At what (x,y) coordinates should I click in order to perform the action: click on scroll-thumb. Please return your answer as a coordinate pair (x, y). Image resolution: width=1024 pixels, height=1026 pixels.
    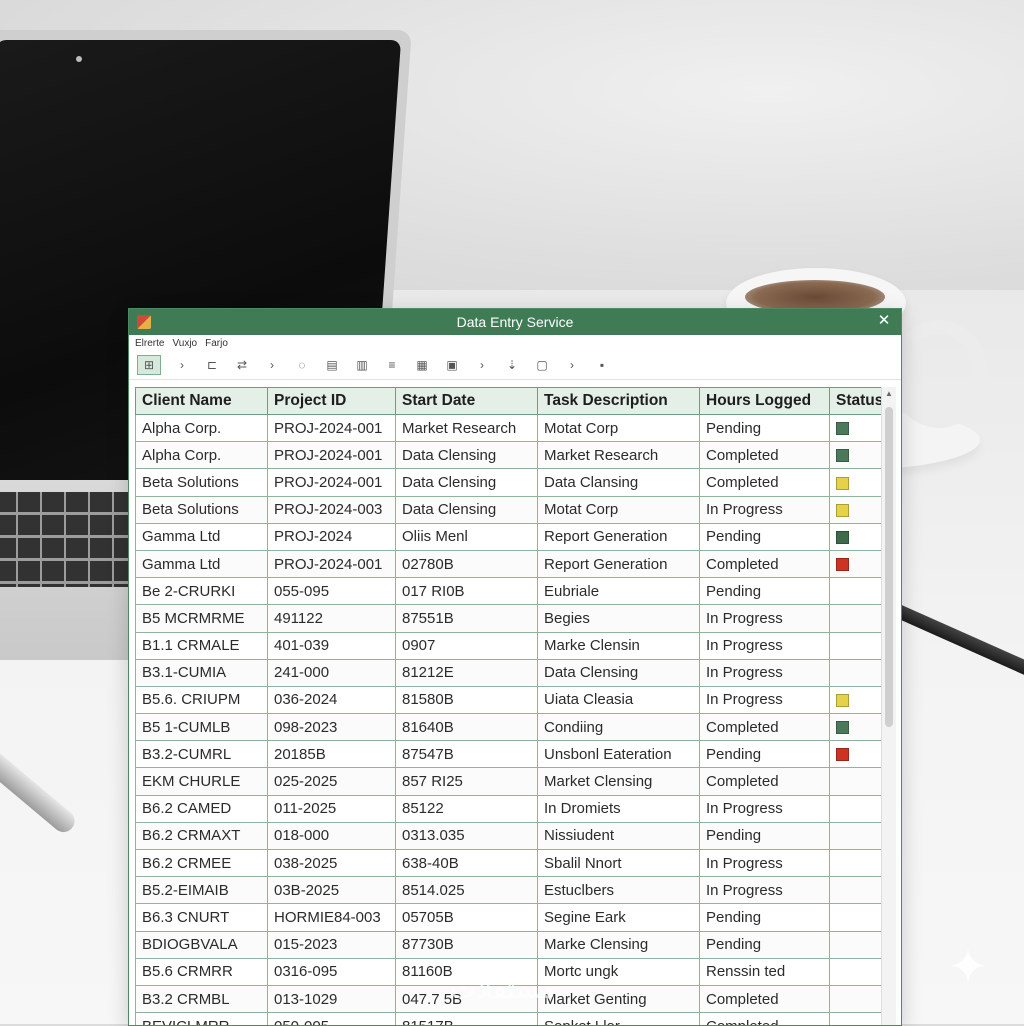
    Looking at the image, I should click on (889, 567).